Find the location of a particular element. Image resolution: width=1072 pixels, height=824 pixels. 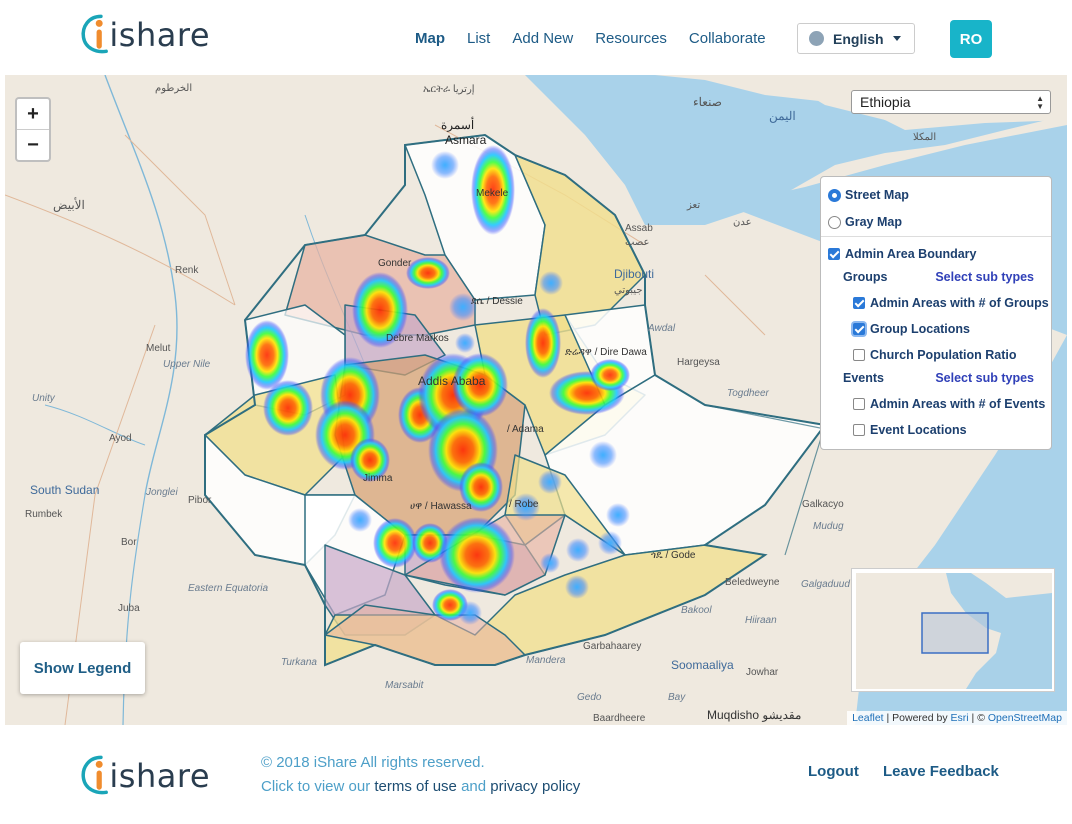

language-label: English is located at coordinates (858, 38).